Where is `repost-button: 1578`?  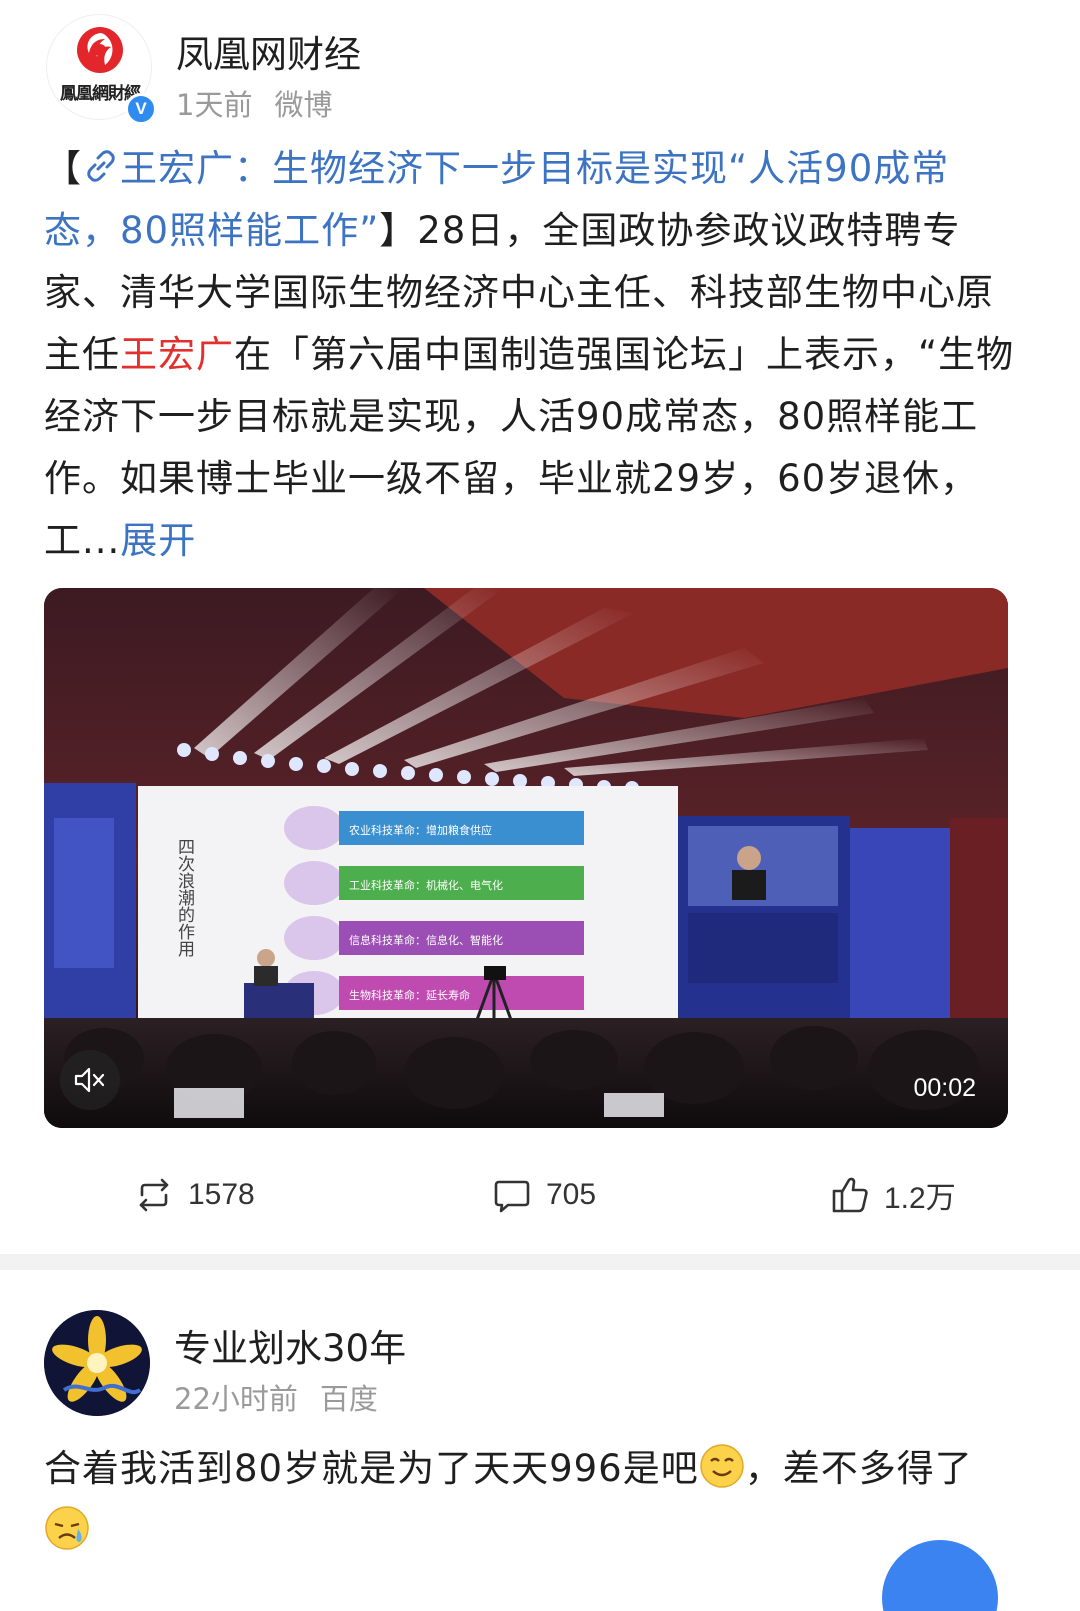
repost-button: 1578 is located at coordinates (194, 1195).